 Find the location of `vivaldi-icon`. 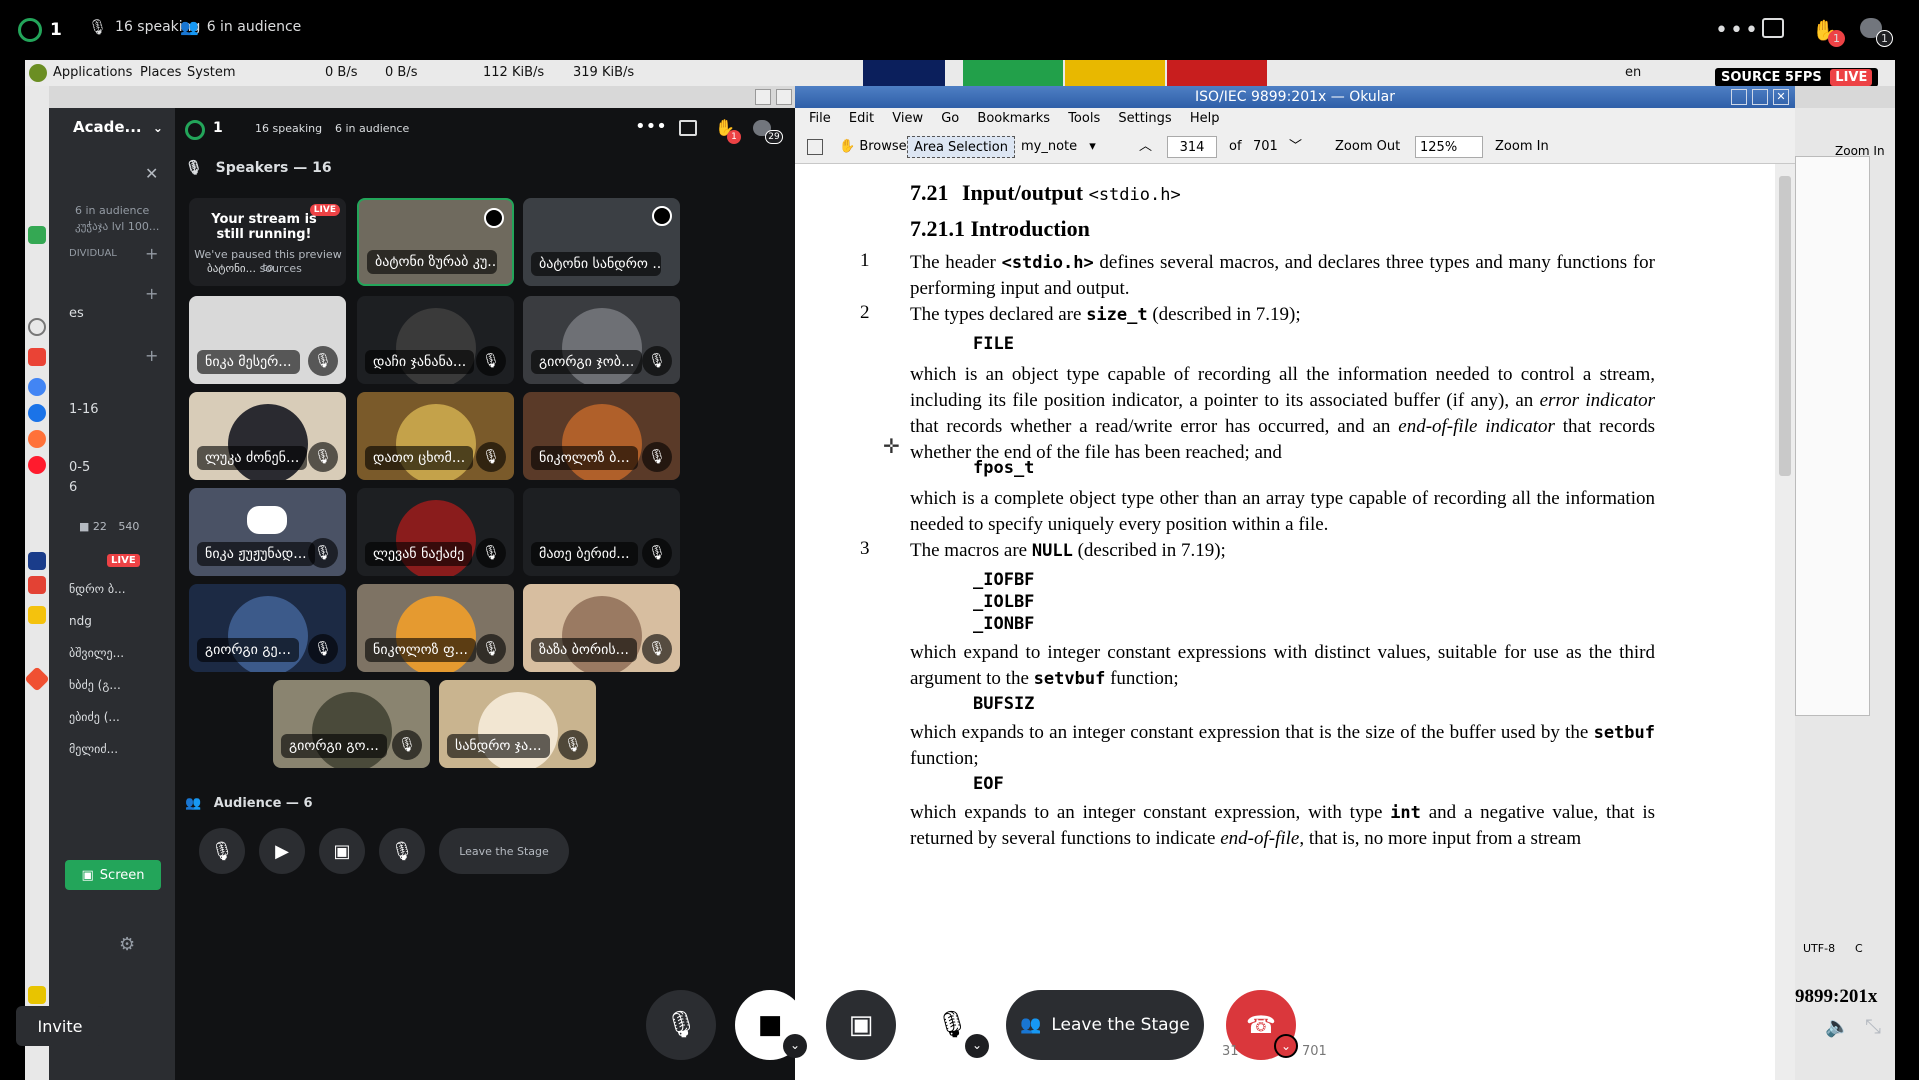

vivaldi-icon is located at coordinates (37, 357).